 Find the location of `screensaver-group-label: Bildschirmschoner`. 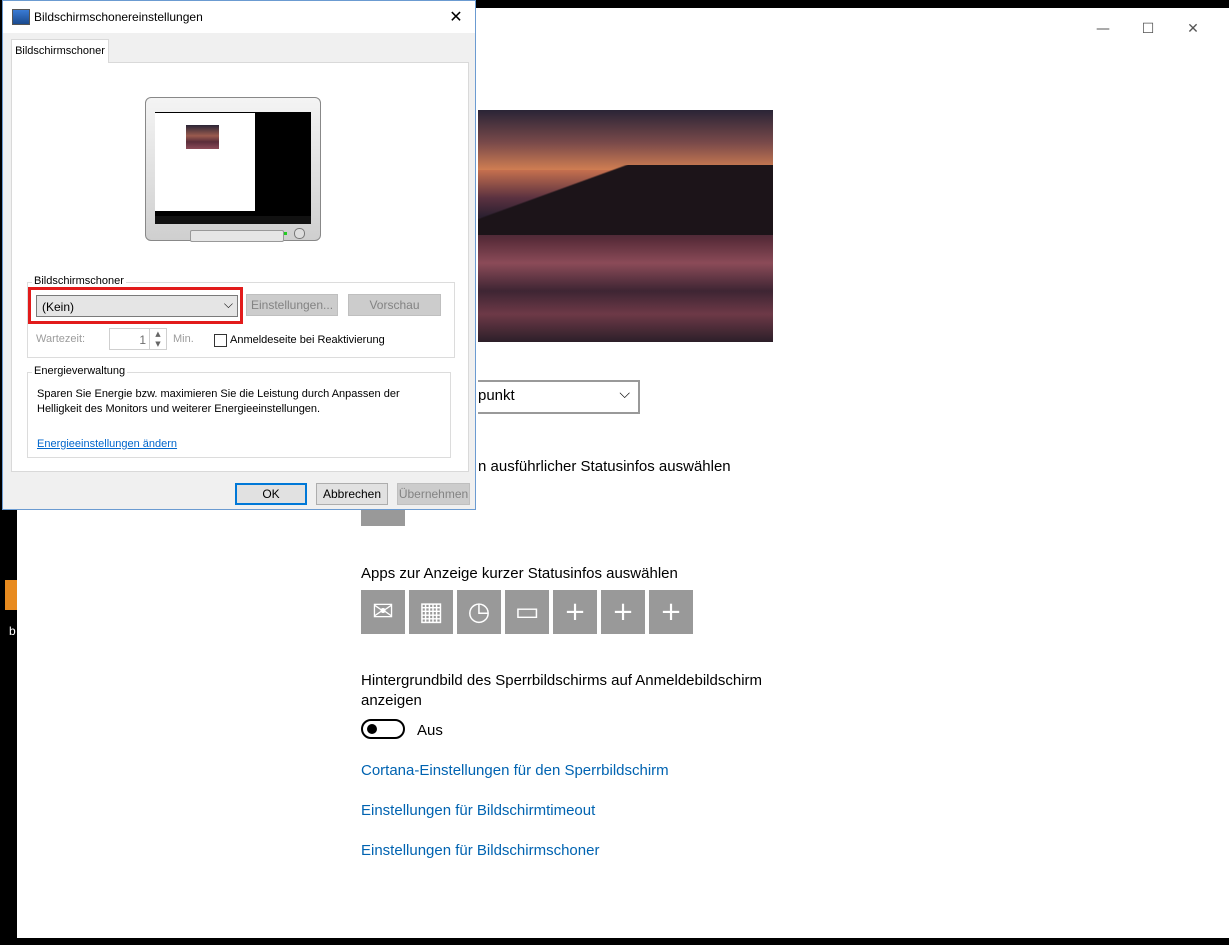

screensaver-group-label: Bildschirmschoner is located at coordinates (79, 281).